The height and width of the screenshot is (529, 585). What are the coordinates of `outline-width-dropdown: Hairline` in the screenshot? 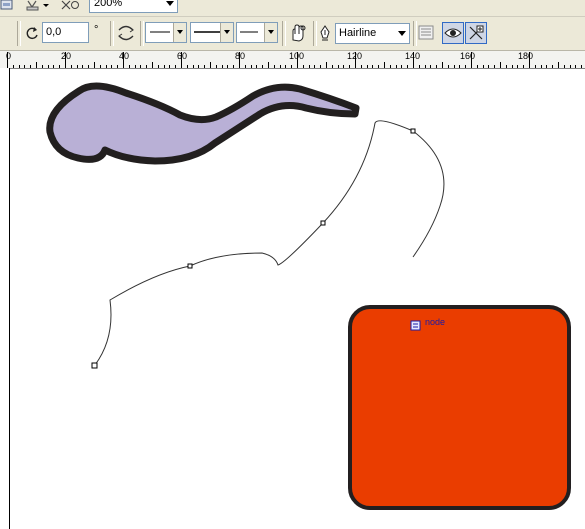 It's located at (372, 33).